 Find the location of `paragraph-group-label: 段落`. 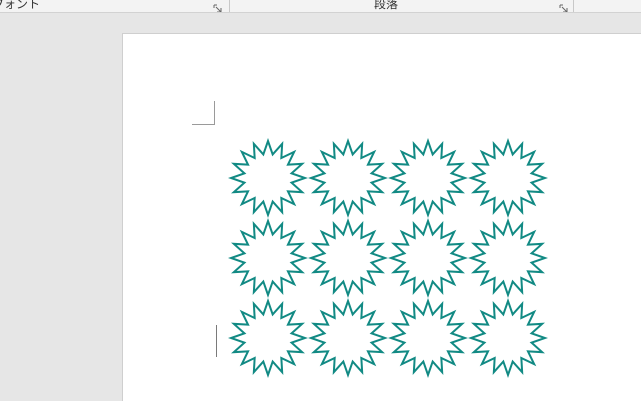

paragraph-group-label: 段落 is located at coordinates (386, 5).